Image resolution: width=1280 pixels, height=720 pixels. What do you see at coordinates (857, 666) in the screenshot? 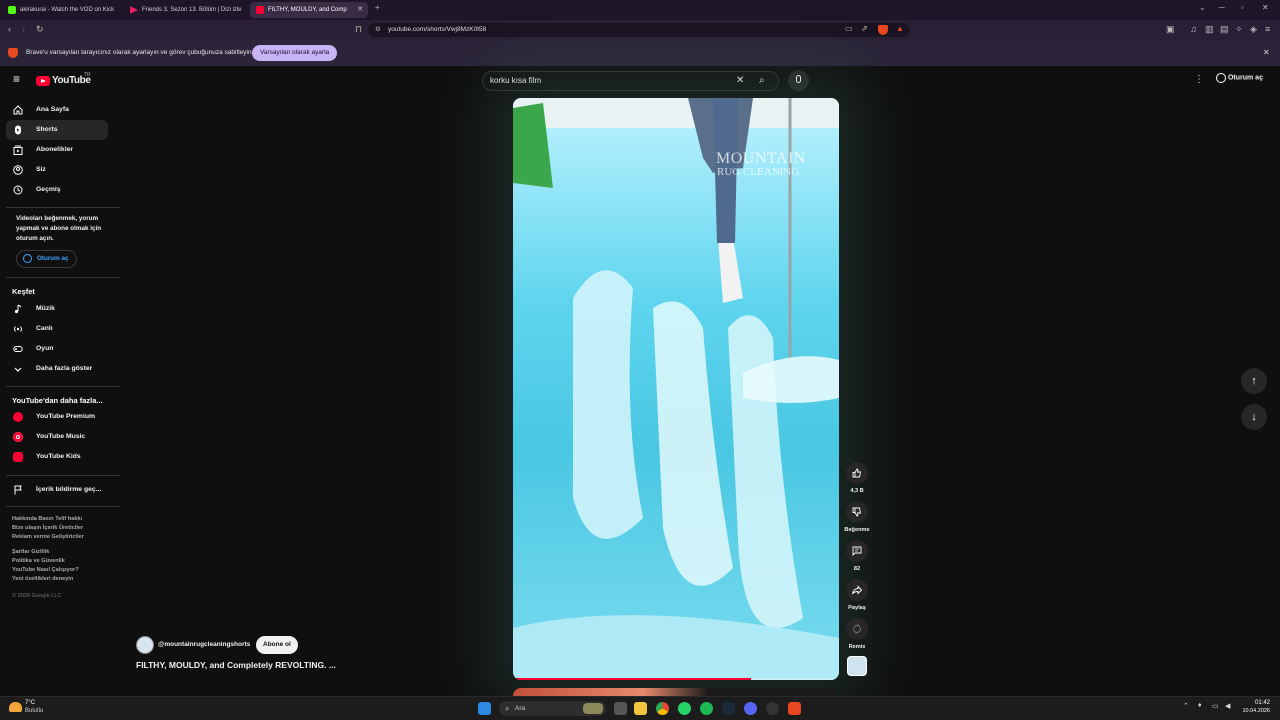
I see `audio-source-thumbnail` at bounding box center [857, 666].